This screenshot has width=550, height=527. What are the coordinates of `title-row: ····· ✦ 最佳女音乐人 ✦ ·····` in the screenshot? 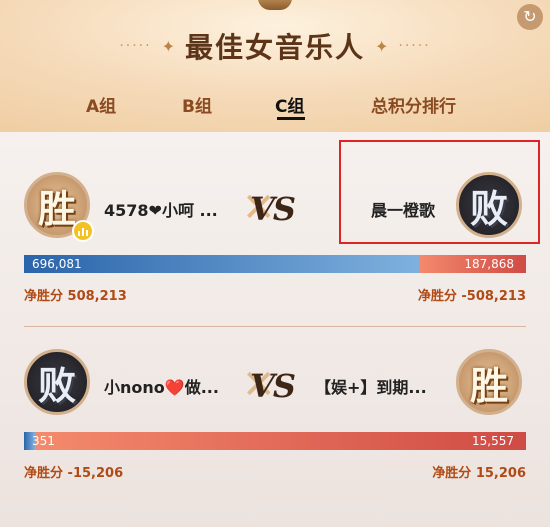 It's located at (275, 46).